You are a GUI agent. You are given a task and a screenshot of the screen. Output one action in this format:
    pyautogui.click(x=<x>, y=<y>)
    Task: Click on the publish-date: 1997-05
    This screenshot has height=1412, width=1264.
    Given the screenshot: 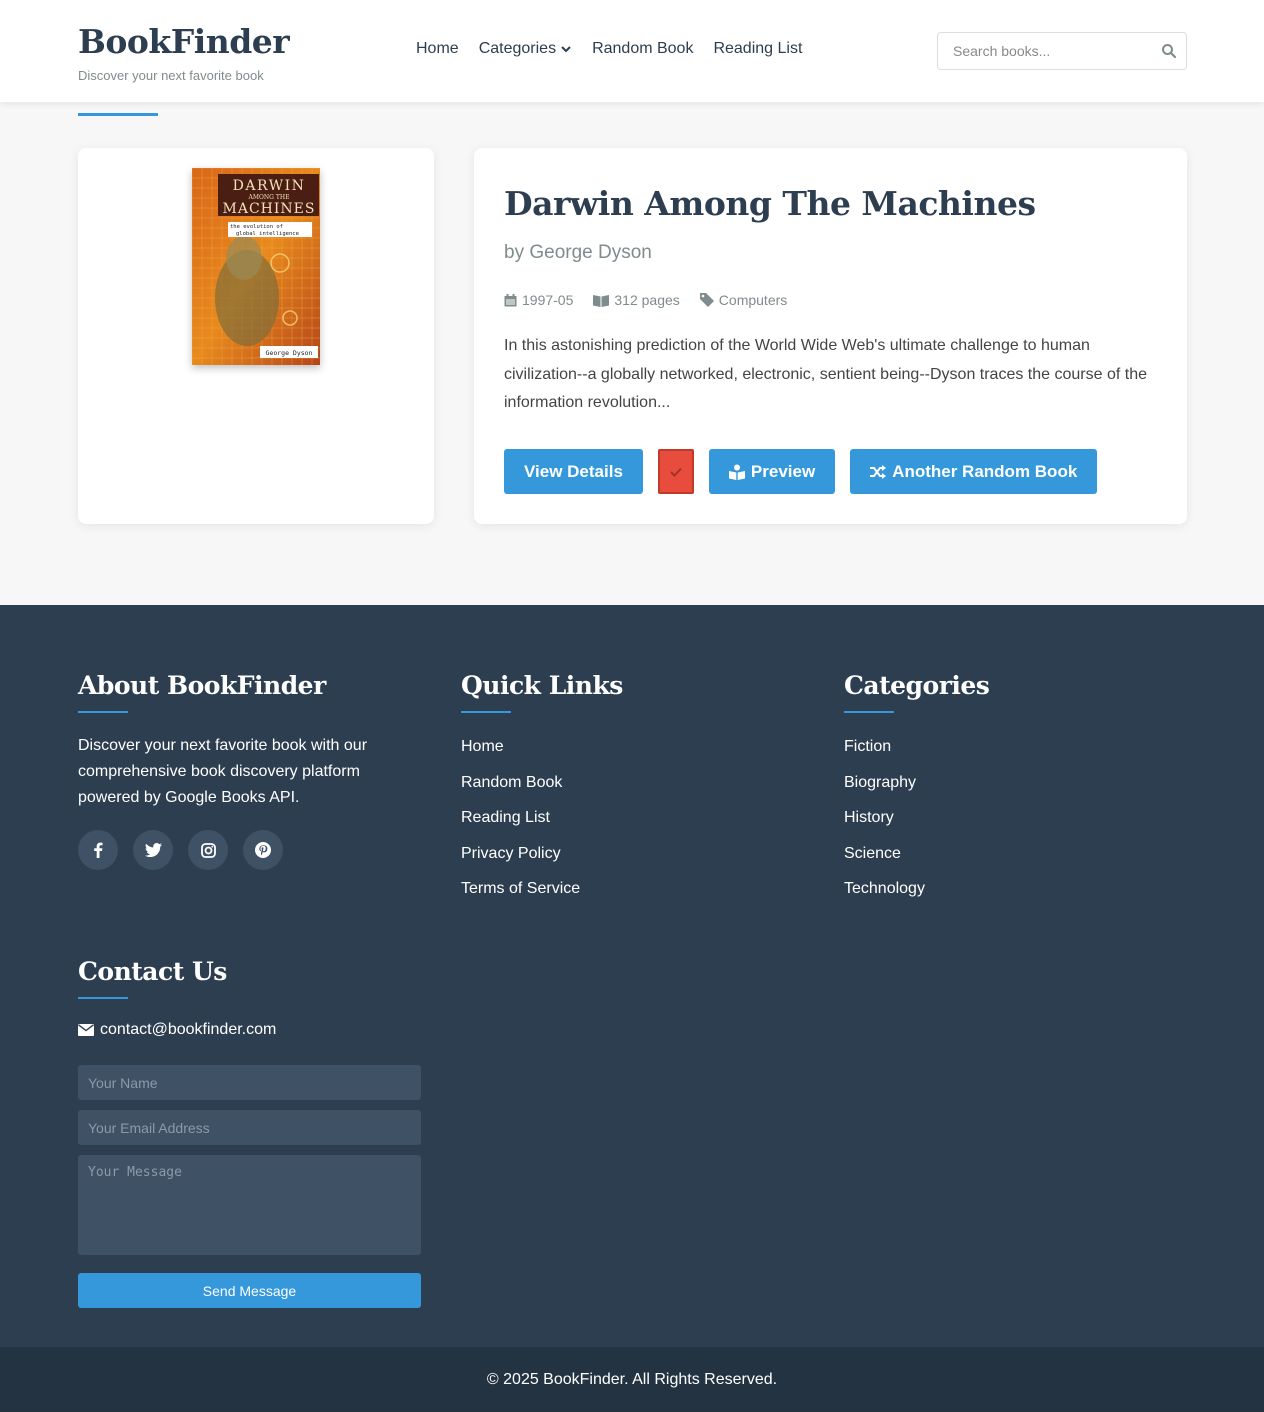 What is the action you would take?
    pyautogui.click(x=538, y=300)
    